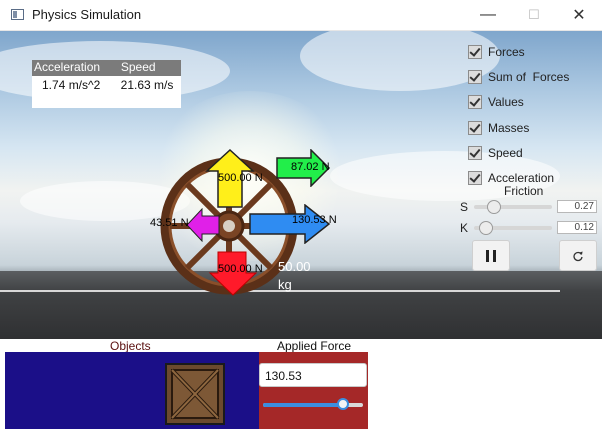 The width and height of the screenshot is (602, 429). What do you see at coordinates (488, 15) in the screenshot?
I see `minimize-button: —` at bounding box center [488, 15].